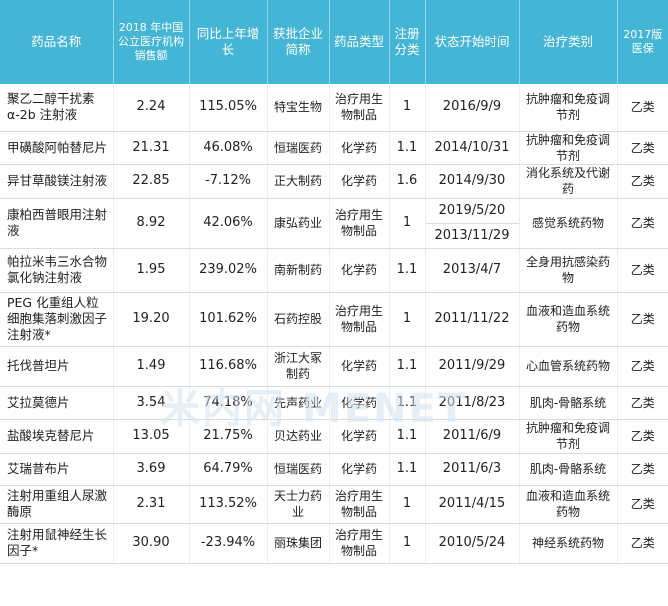 The image size is (668, 606). What do you see at coordinates (472, 543) in the screenshot?
I see `cell-date: 2010/5/24` at bounding box center [472, 543].